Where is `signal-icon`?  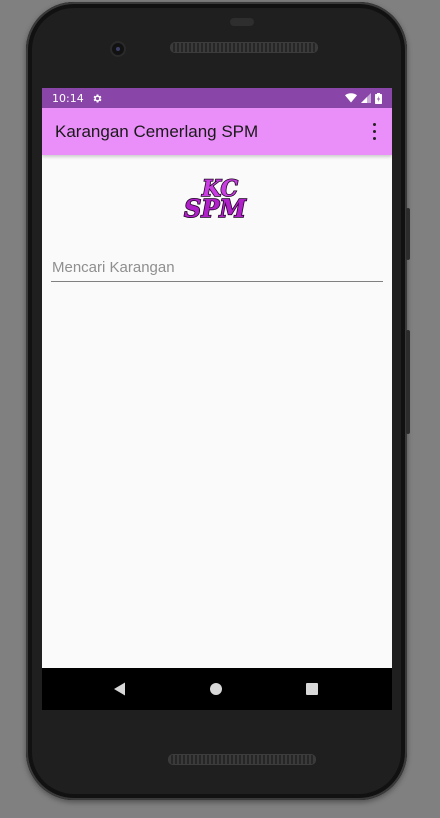
signal-icon is located at coordinates (366, 98).